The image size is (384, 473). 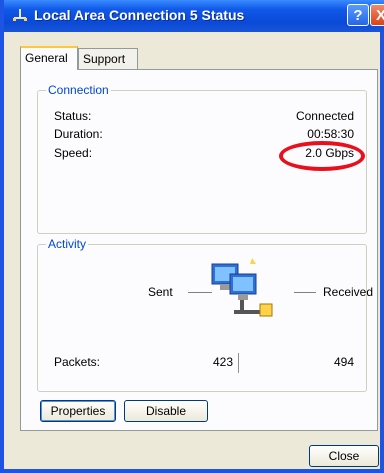 What do you see at coordinates (322, 156) in the screenshot?
I see `speed-highlight-ring` at bounding box center [322, 156].